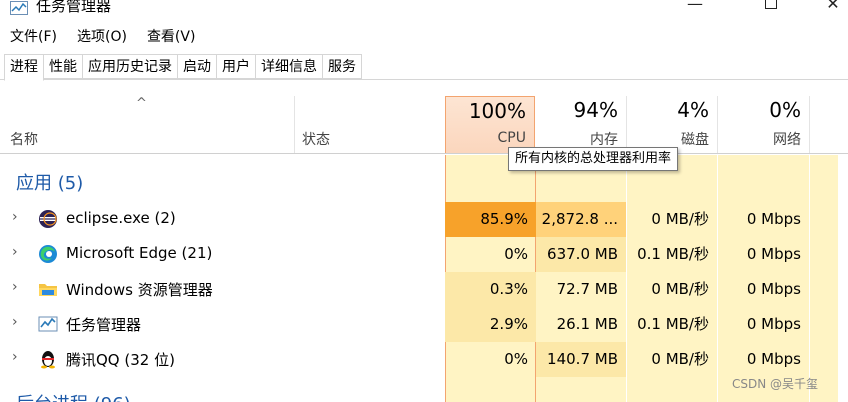 The width and height of the screenshot is (848, 402). I want to click on disk-column-label: 磁盘, so click(695, 140).